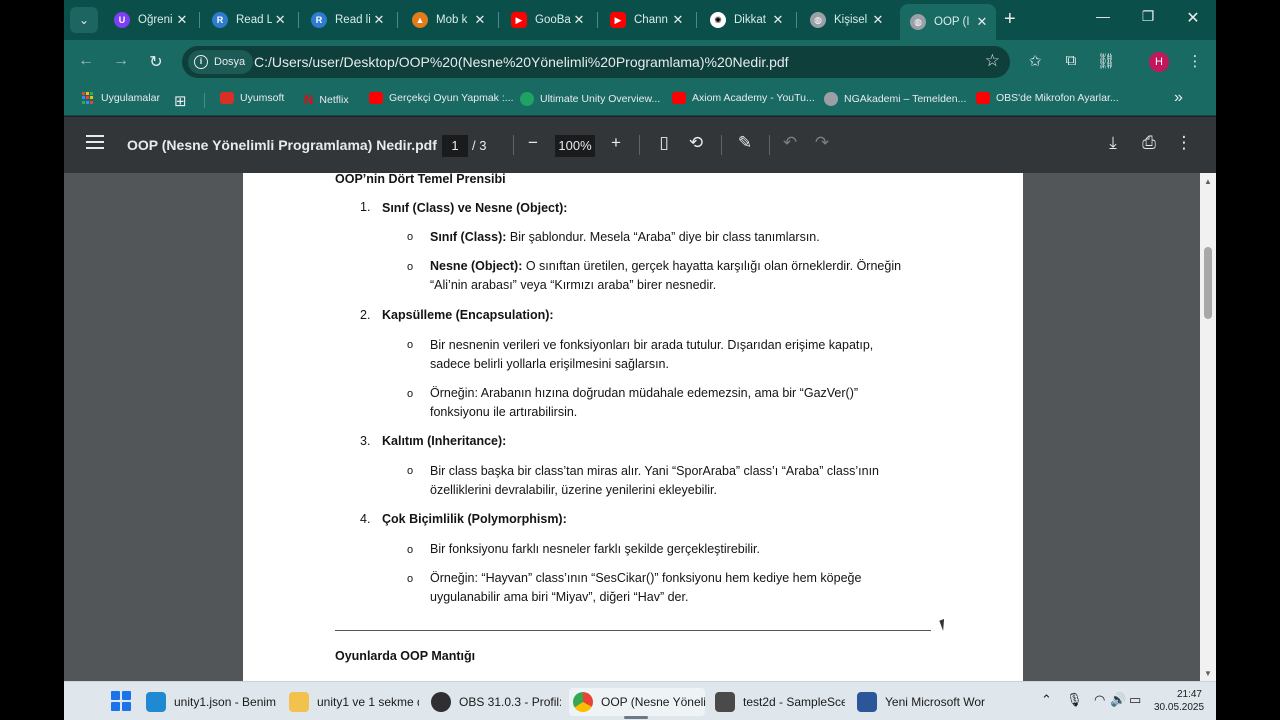 The image size is (1280, 720). Describe the element at coordinates (319, 20) in the screenshot. I see `reader-icon: R` at that location.